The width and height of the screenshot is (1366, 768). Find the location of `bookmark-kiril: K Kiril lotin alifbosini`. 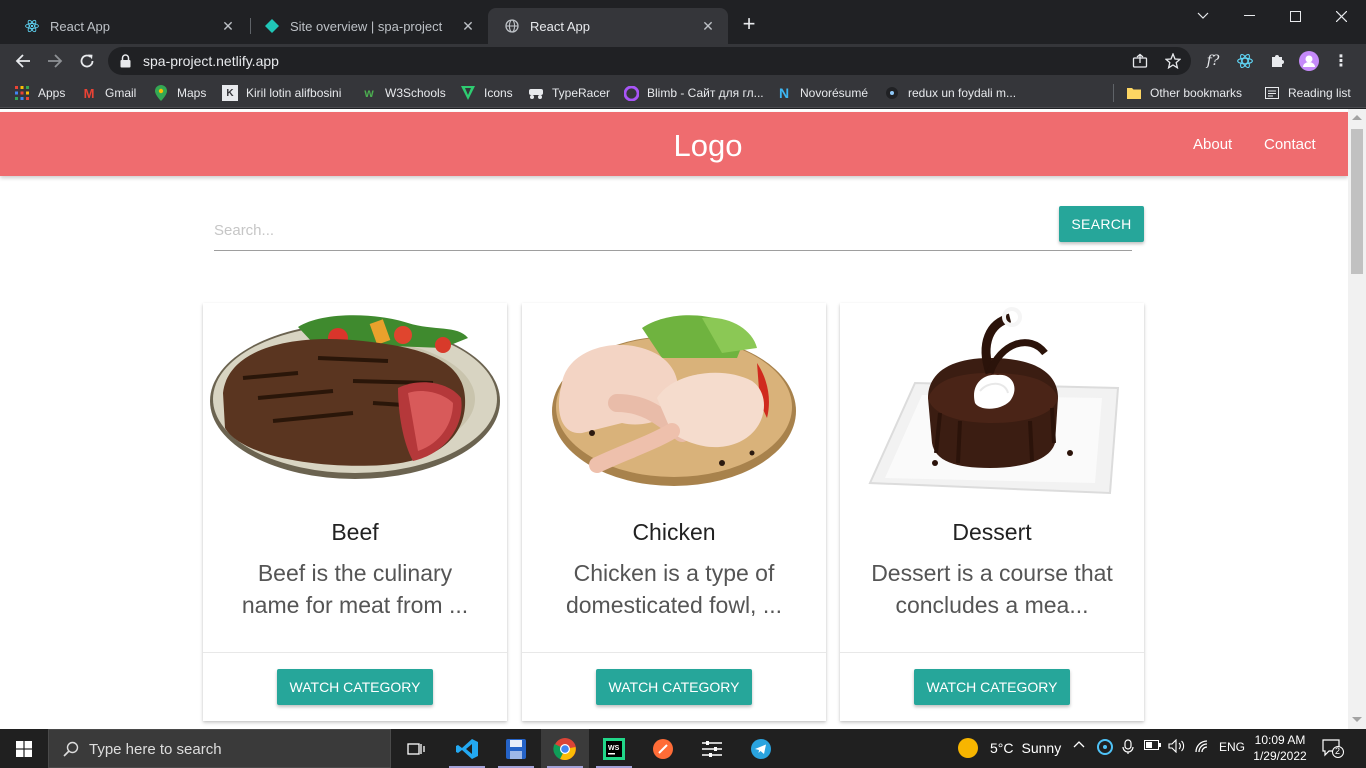

bookmark-kiril: K Kiril lotin alifbosini is located at coordinates (281, 93).